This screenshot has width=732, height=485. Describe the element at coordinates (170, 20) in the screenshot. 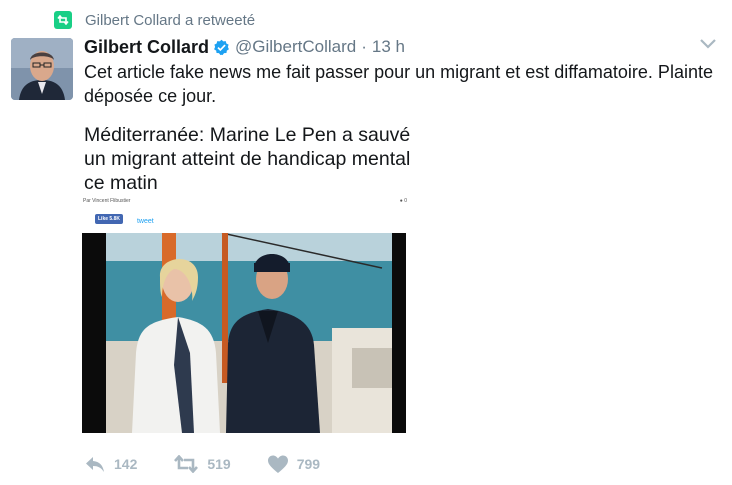

I see `retweet-label: Gilbert Collard a retweeté` at that location.